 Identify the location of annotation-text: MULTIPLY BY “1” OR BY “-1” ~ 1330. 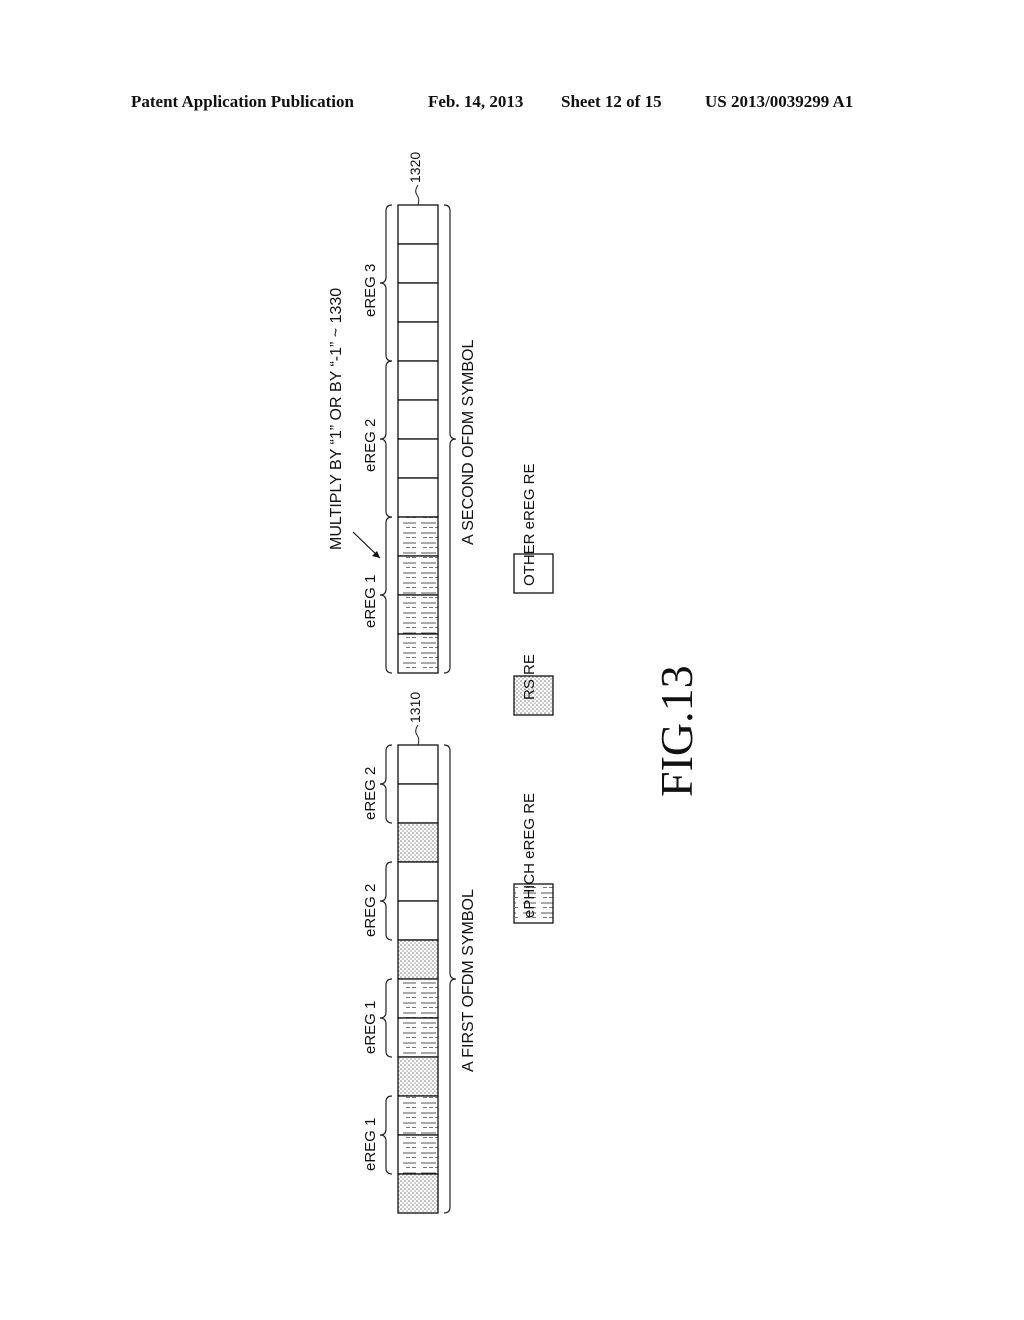
(336, 418).